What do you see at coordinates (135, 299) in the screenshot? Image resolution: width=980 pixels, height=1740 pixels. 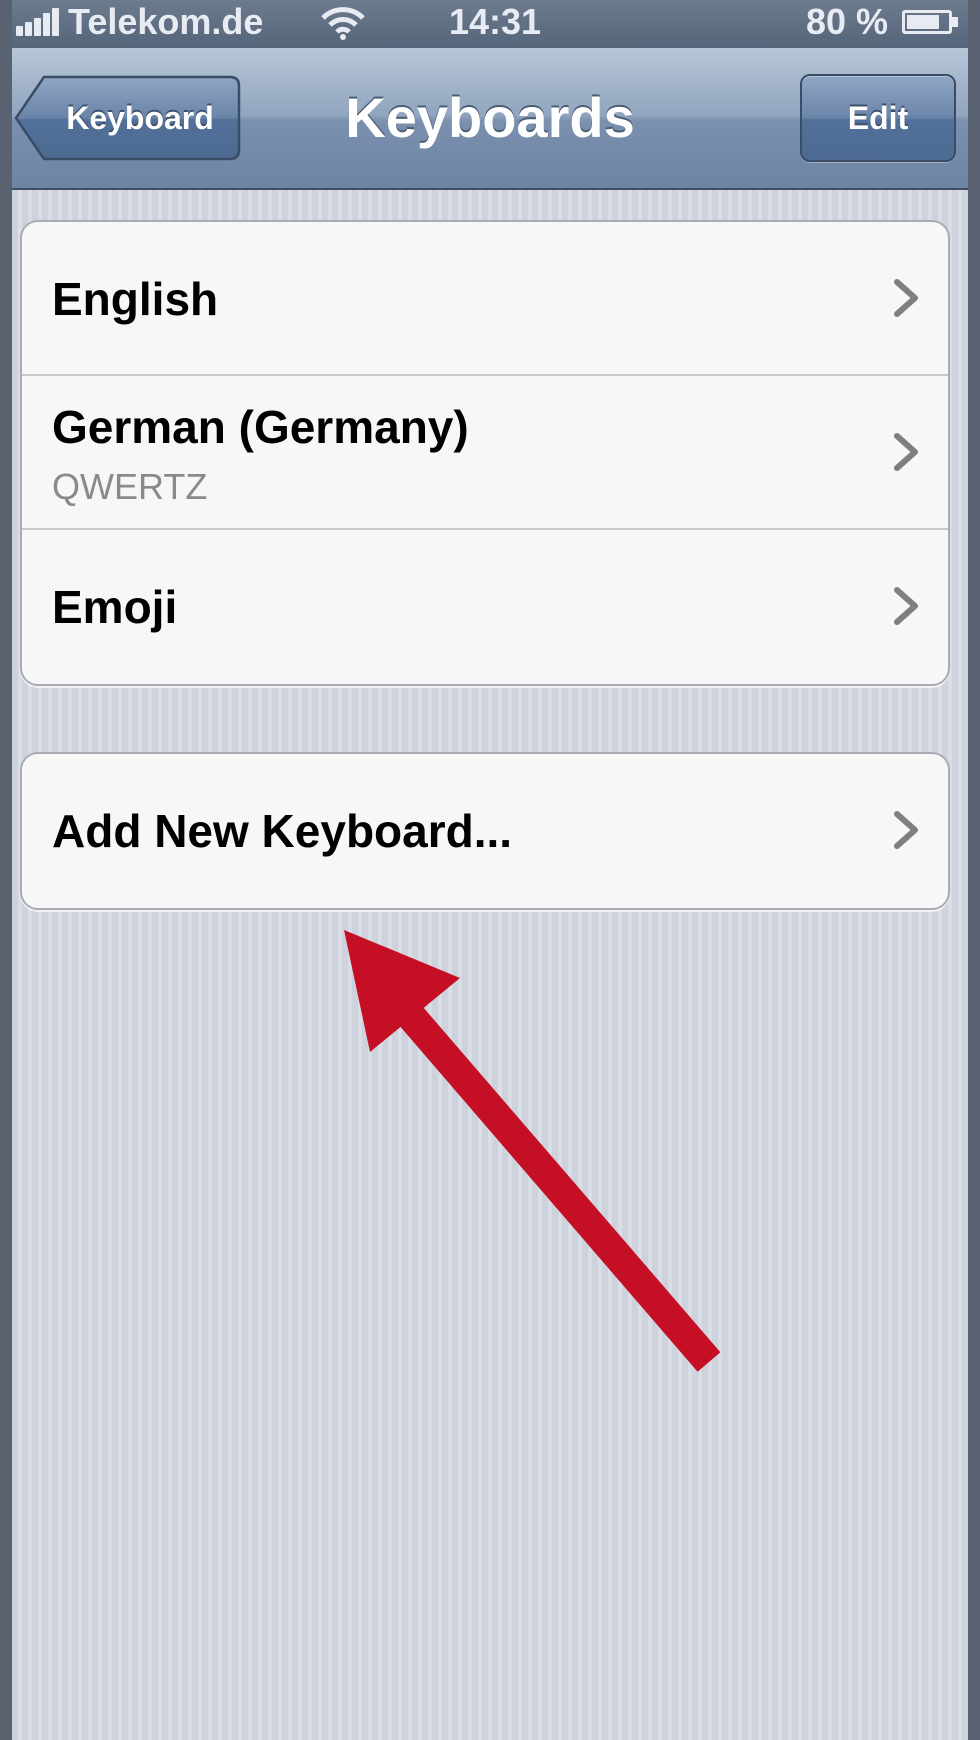 I see `keyboard-name: English` at bounding box center [135, 299].